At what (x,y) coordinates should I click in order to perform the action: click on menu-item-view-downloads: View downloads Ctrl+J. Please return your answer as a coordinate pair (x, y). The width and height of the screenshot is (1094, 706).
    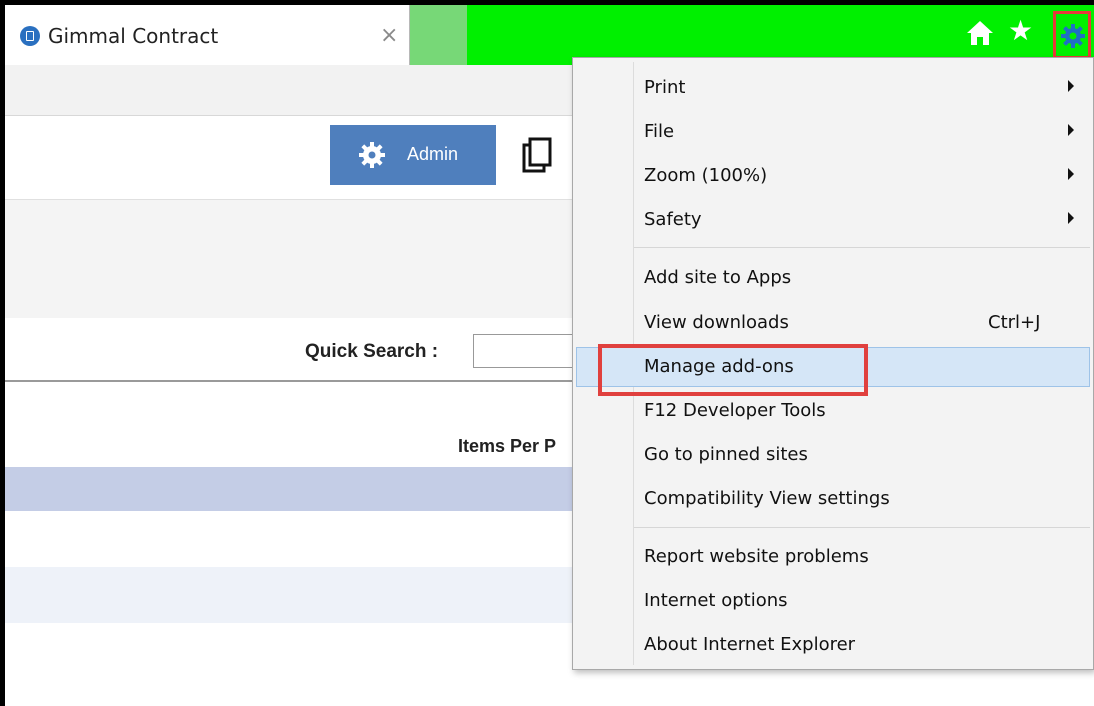
    Looking at the image, I should click on (833, 323).